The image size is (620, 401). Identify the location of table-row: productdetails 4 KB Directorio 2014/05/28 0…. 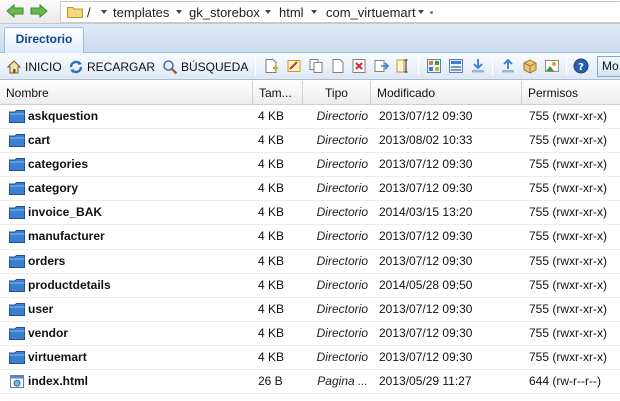
(310, 286).